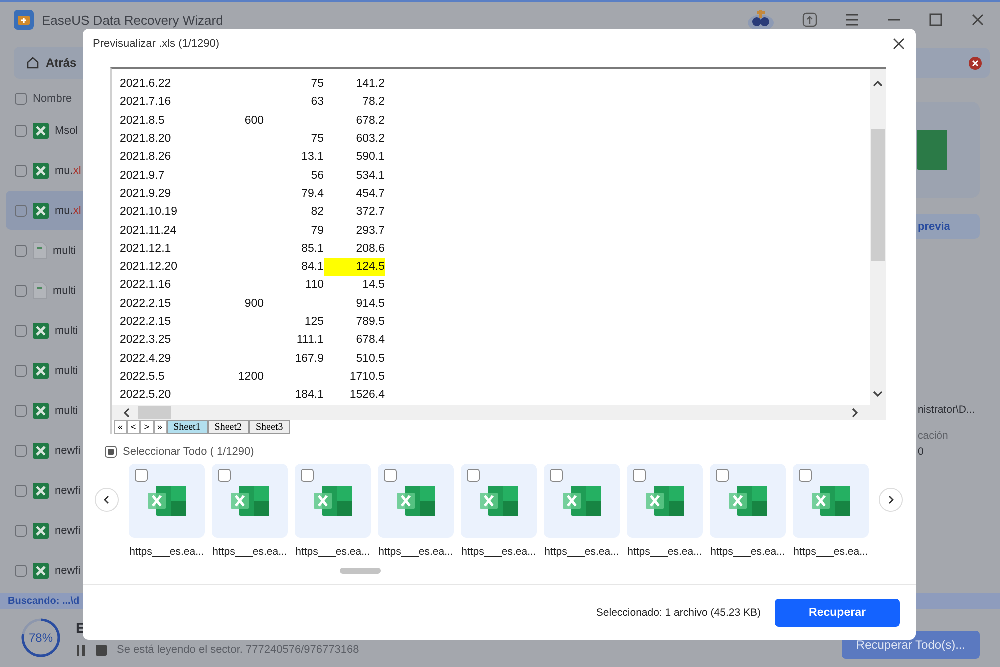  What do you see at coordinates (146, 340) in the screenshot?
I see `table-cell-text: 2022.3.25` at bounding box center [146, 340].